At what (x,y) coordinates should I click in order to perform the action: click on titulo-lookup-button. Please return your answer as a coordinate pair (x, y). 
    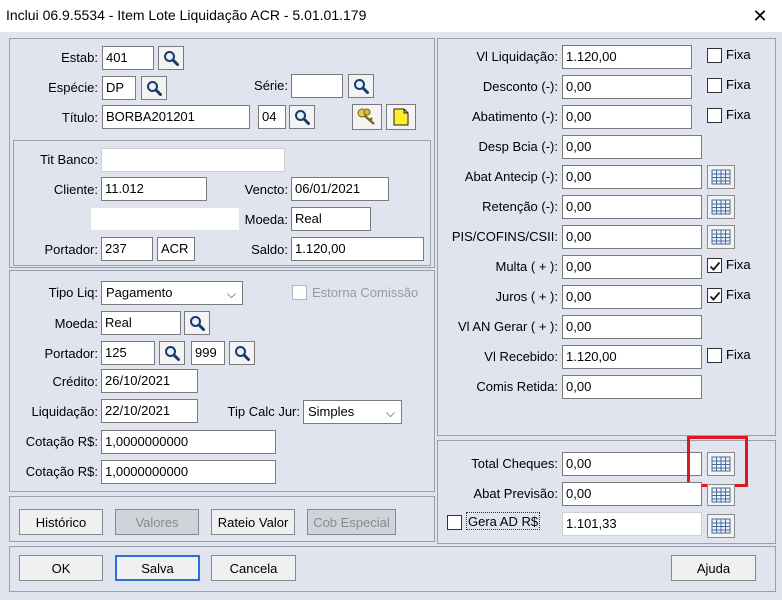
    Looking at the image, I should click on (302, 117).